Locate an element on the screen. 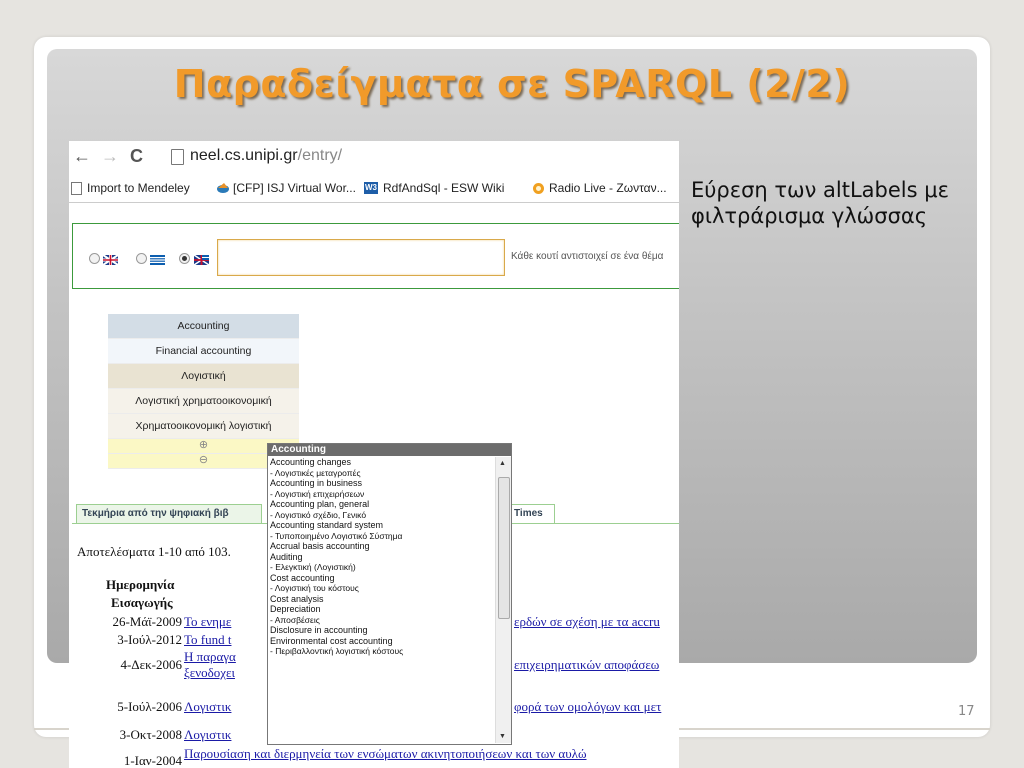 This screenshot has height=768, width=1024. dropdown-scrollbar: ▲ ▼ is located at coordinates (503, 600).